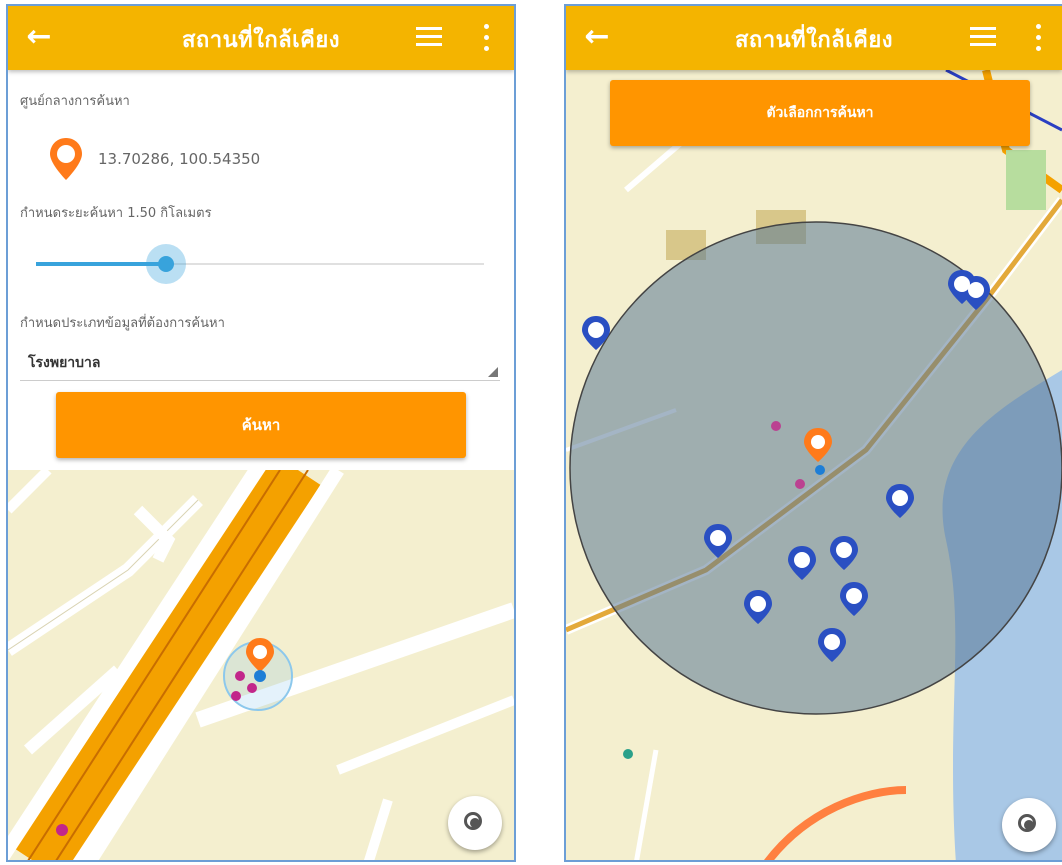  I want to click on dropdown-caret-icon, so click(493, 372).